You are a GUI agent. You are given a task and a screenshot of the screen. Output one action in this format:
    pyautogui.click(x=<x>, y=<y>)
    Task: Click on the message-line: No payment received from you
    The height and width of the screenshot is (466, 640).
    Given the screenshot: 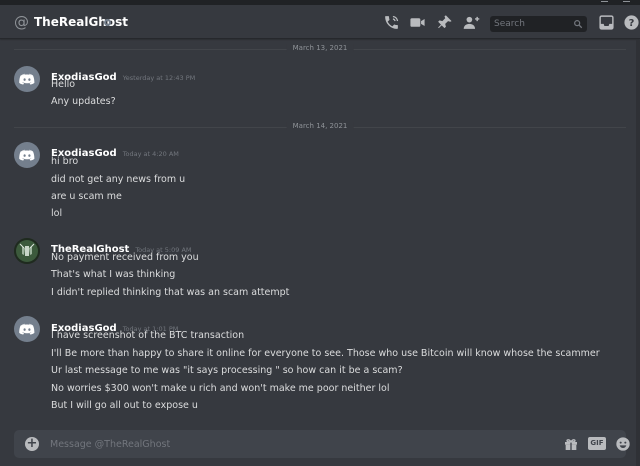 What is the action you would take?
    pyautogui.click(x=125, y=257)
    